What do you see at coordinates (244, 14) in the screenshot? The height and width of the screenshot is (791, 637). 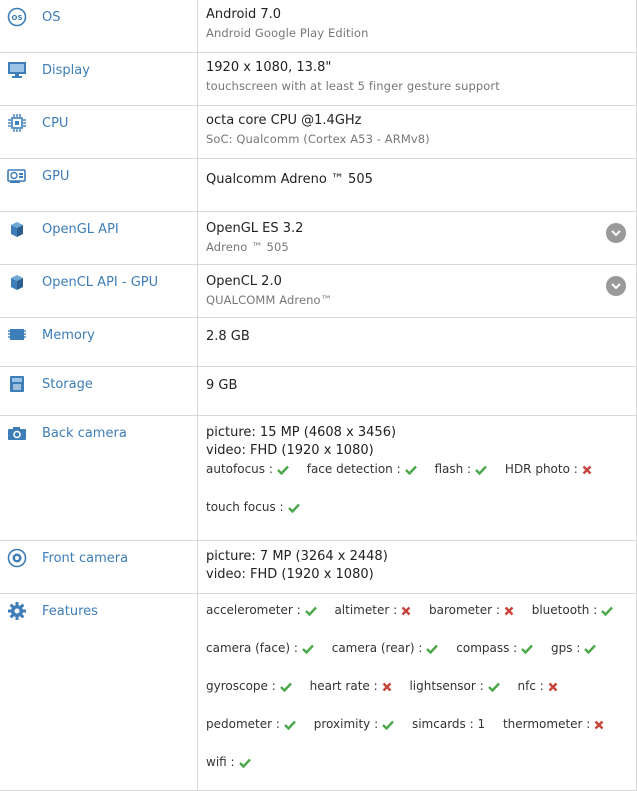 I see `os-value: Android 7.0` at bounding box center [244, 14].